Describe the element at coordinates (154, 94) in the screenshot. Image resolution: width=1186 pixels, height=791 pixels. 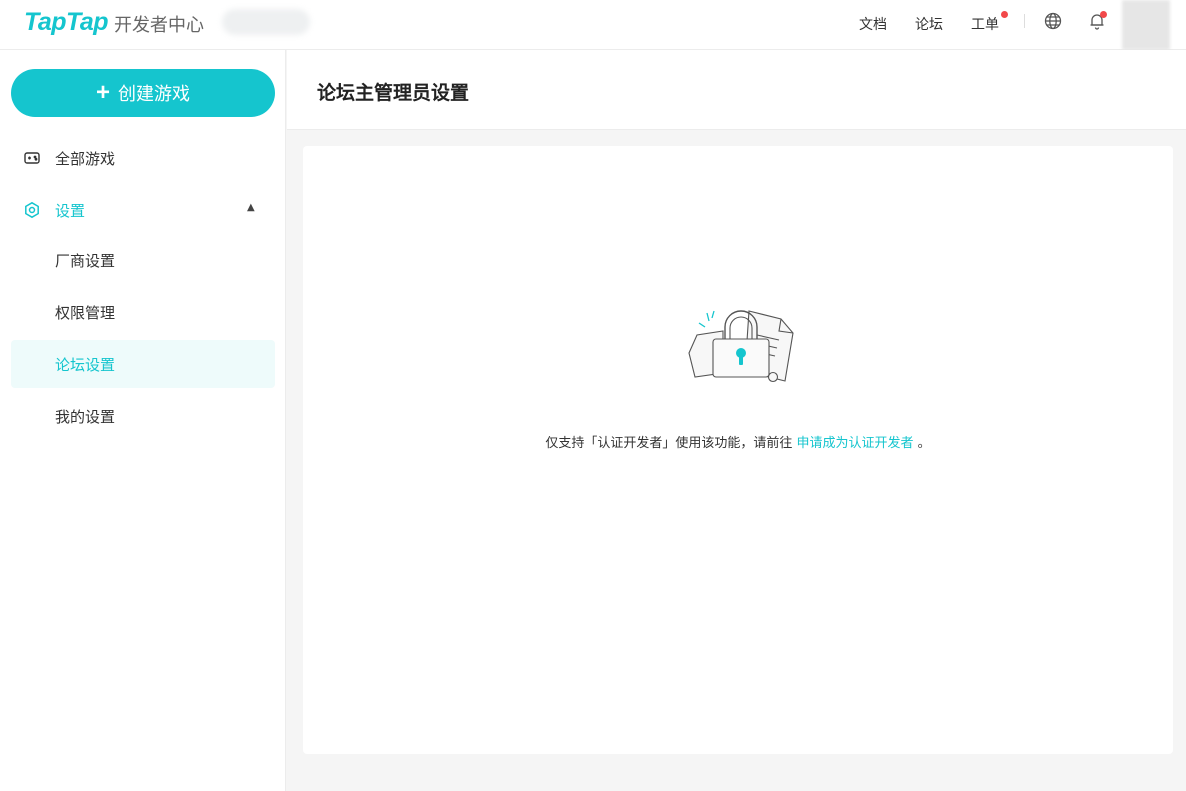
I see `create-game-label: 创建游戏` at that location.